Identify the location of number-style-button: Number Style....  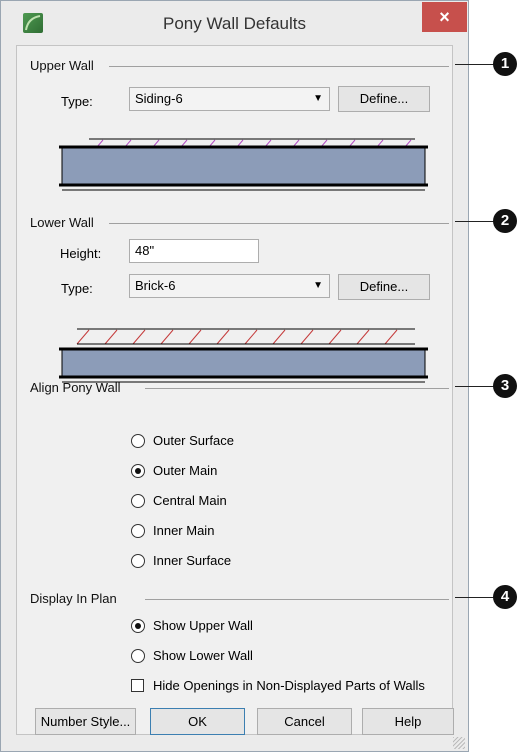
(85, 721).